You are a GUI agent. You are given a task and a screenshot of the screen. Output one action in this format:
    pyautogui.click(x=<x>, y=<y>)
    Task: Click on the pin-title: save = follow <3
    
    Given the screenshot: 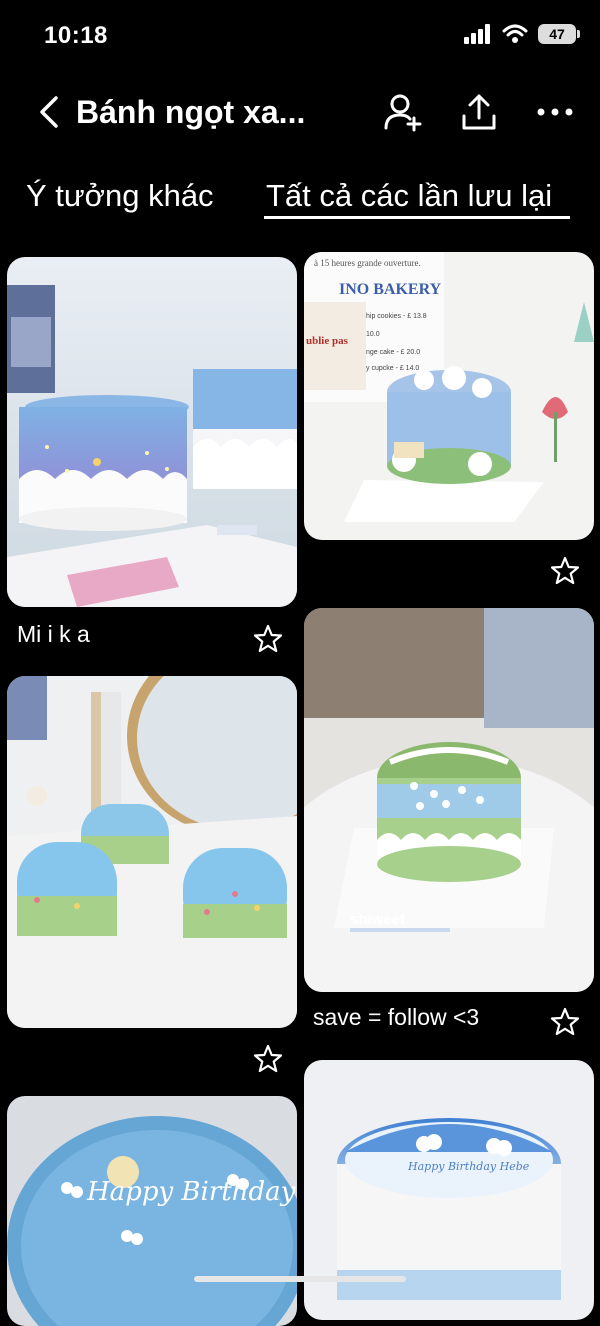 What is the action you would take?
    pyautogui.click(x=396, y=1017)
    